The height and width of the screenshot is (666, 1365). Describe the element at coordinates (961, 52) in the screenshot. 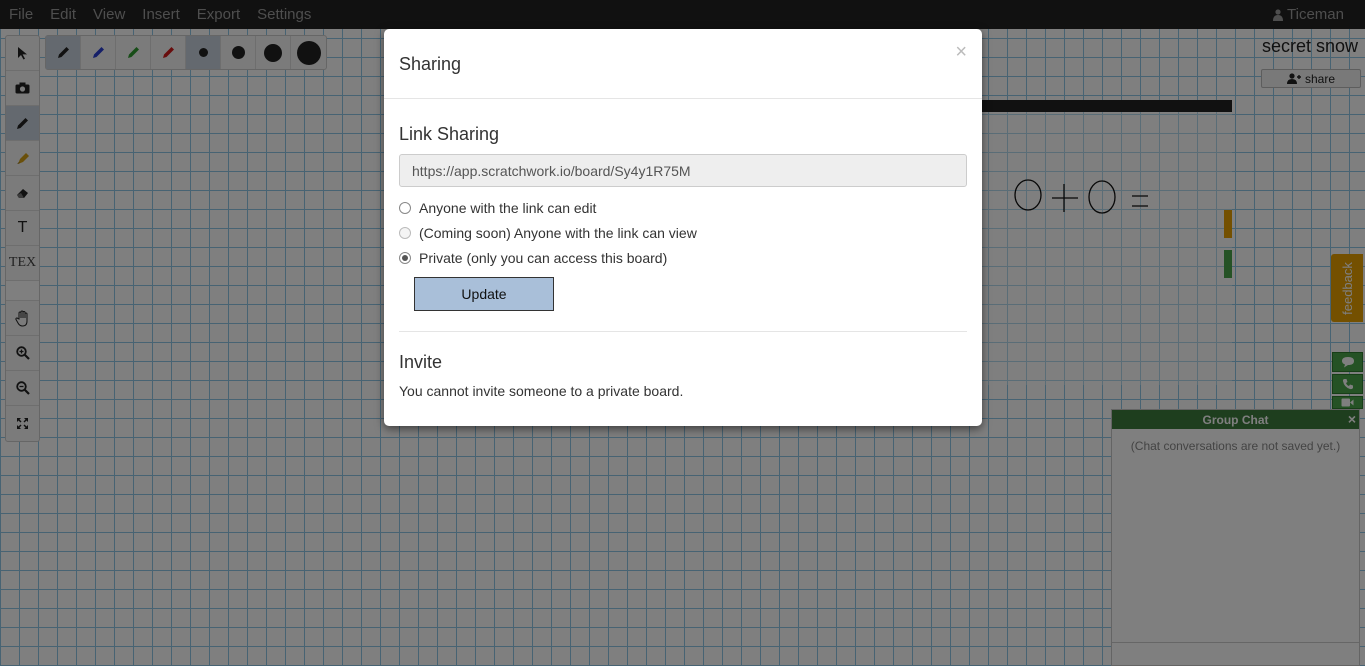

I see `close-icon: ×` at that location.